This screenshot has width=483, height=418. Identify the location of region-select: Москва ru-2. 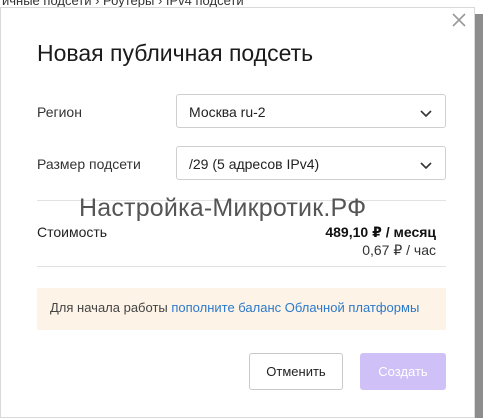
(311, 111).